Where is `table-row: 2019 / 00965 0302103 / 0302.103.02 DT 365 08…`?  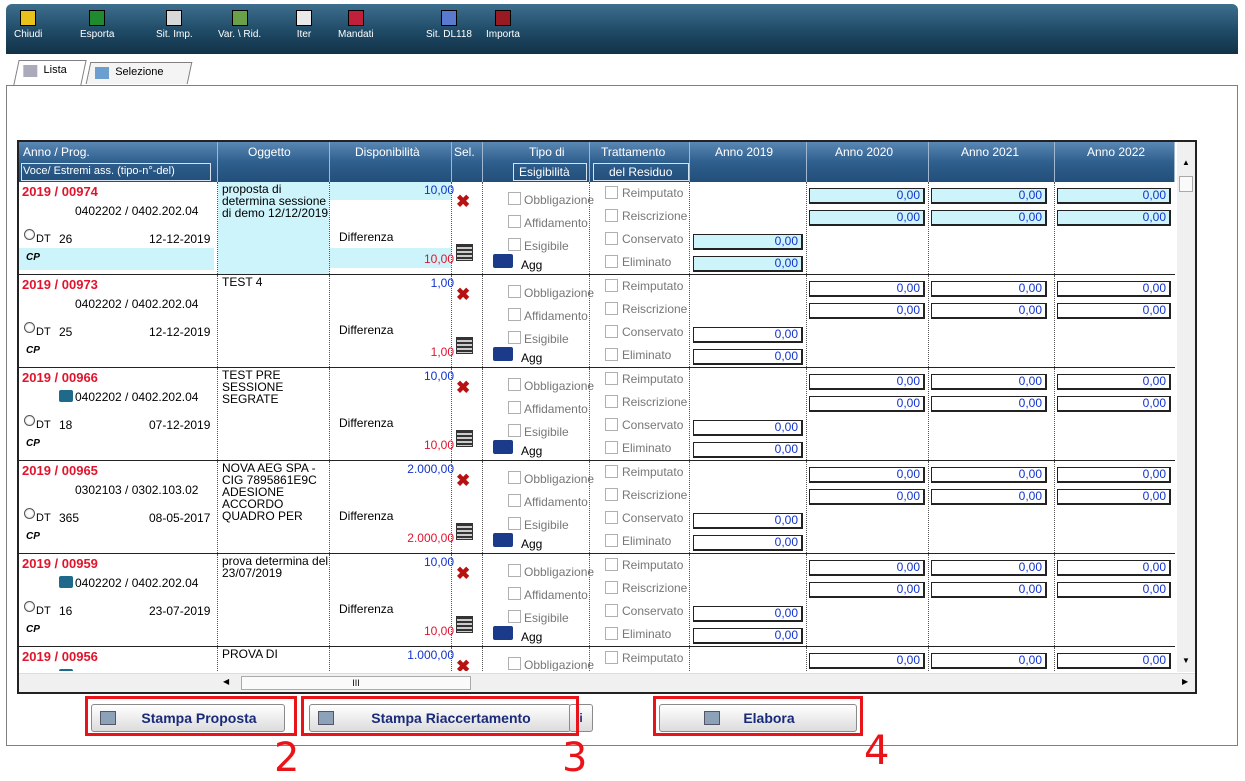
table-row: 2019 / 00965 0302103 / 0302.103.02 DT 365 08… is located at coordinates (597, 507).